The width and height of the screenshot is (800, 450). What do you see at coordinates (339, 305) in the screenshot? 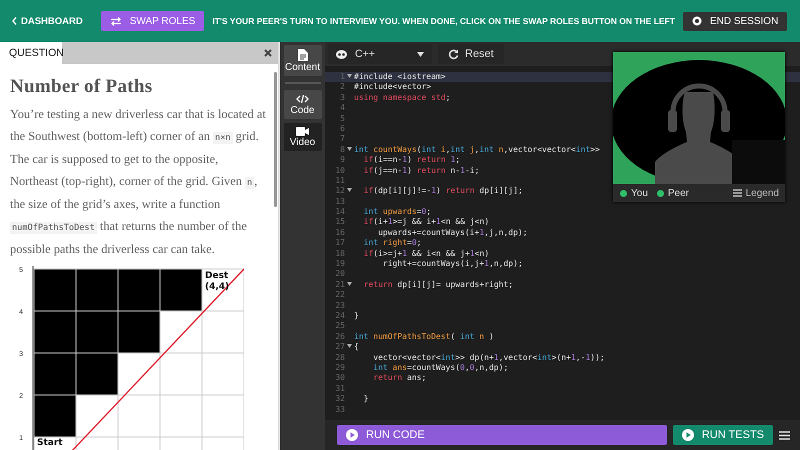
I see `line-number: 23` at bounding box center [339, 305].